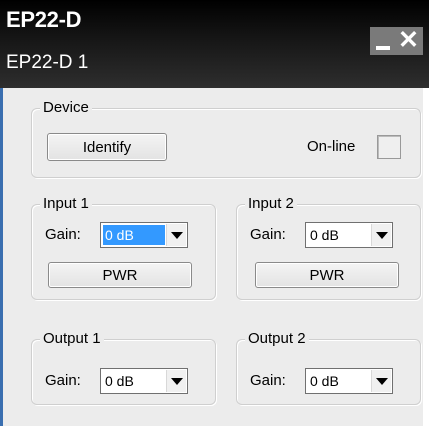  What do you see at coordinates (349, 381) in the screenshot?
I see `output2-gain-select: 0 dB` at bounding box center [349, 381].